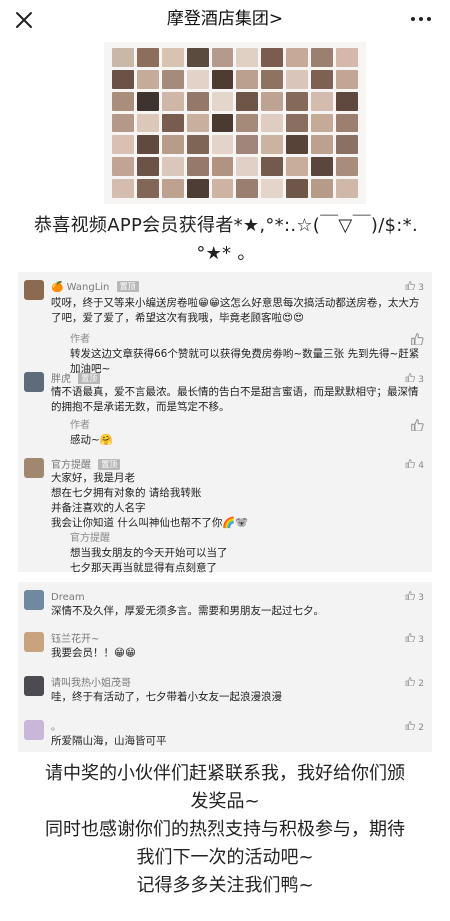 The width and height of the screenshot is (450, 921). Describe the element at coordinates (225, 650) in the screenshot. I see `comment-item: 钰兰花开~ 3 我要会员！！😁😁` at that location.